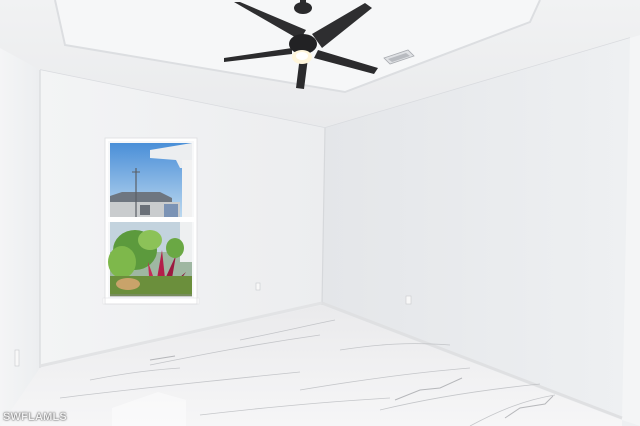 This screenshot has width=640, height=426. Describe the element at coordinates (151, 301) in the screenshot. I see `window-sill` at that location.